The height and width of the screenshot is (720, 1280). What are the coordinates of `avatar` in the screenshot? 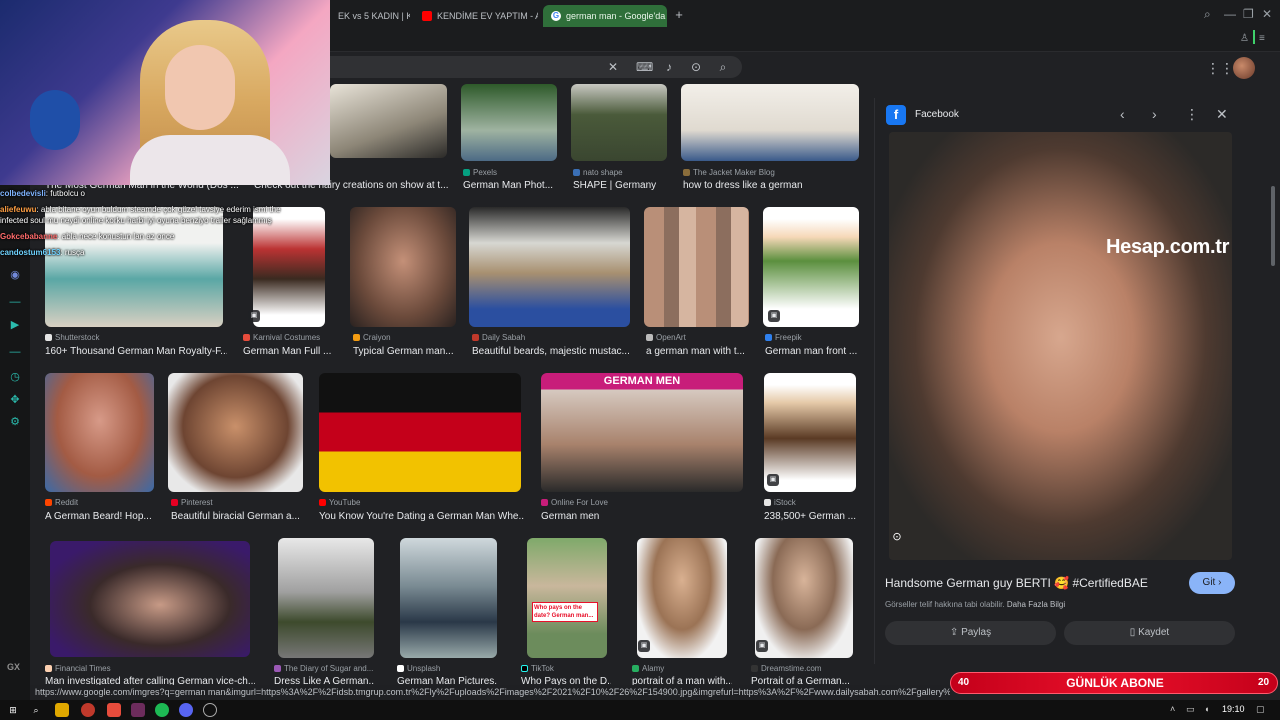 It's located at (1244, 68).